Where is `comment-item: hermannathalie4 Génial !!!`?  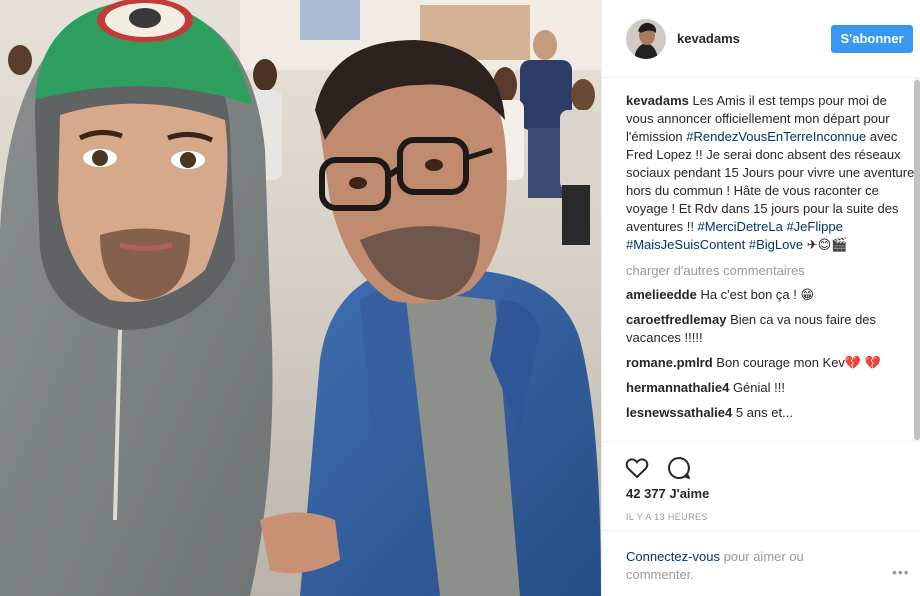 comment-item: hermannathalie4 Génial !!! is located at coordinates (771, 388).